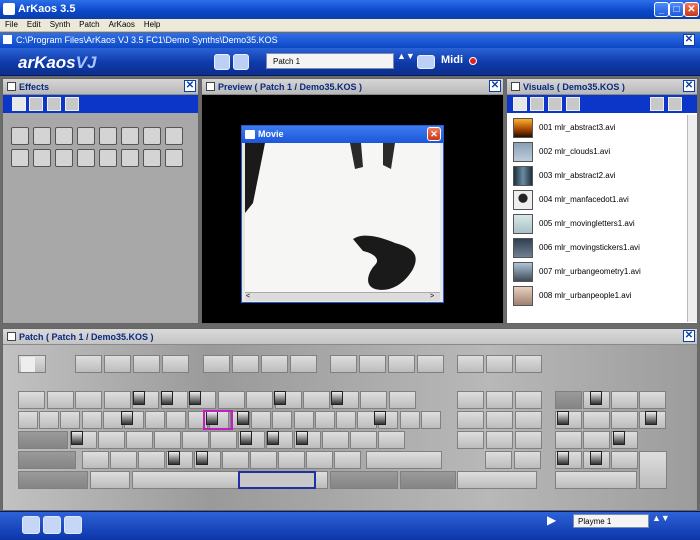  I want to click on effects-tab-3d, so click(19, 104).